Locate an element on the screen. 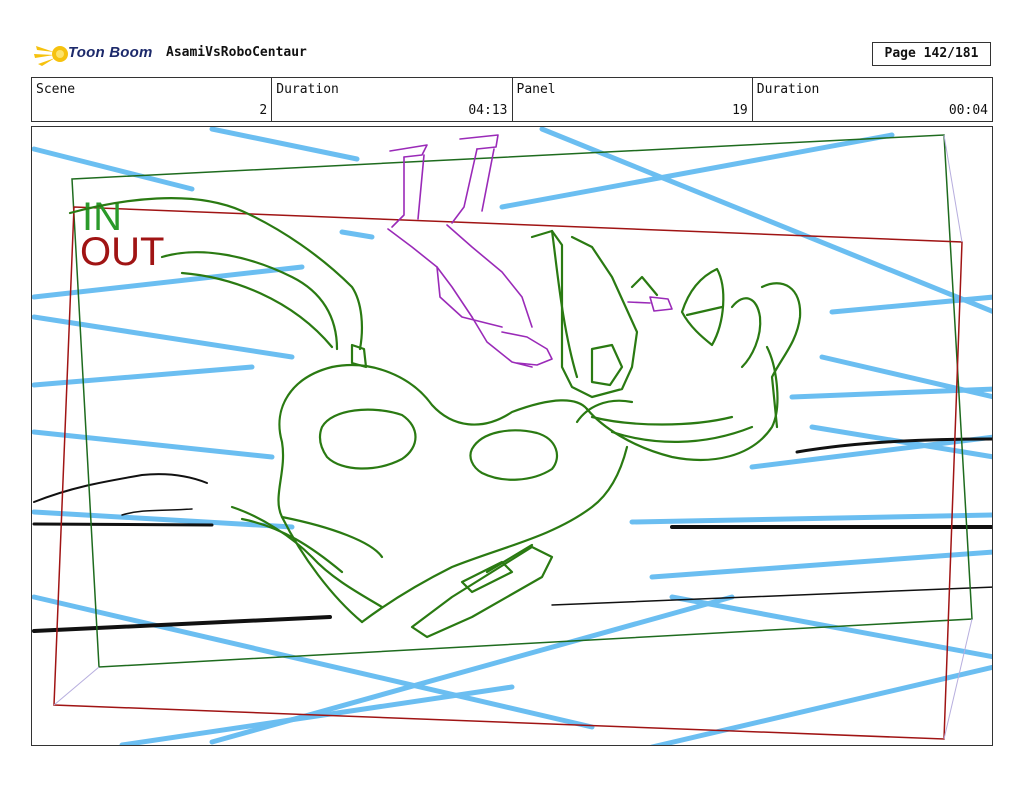 The image size is (1024, 793). project-title: AsamiVsRoboCentaur is located at coordinates (236, 52).